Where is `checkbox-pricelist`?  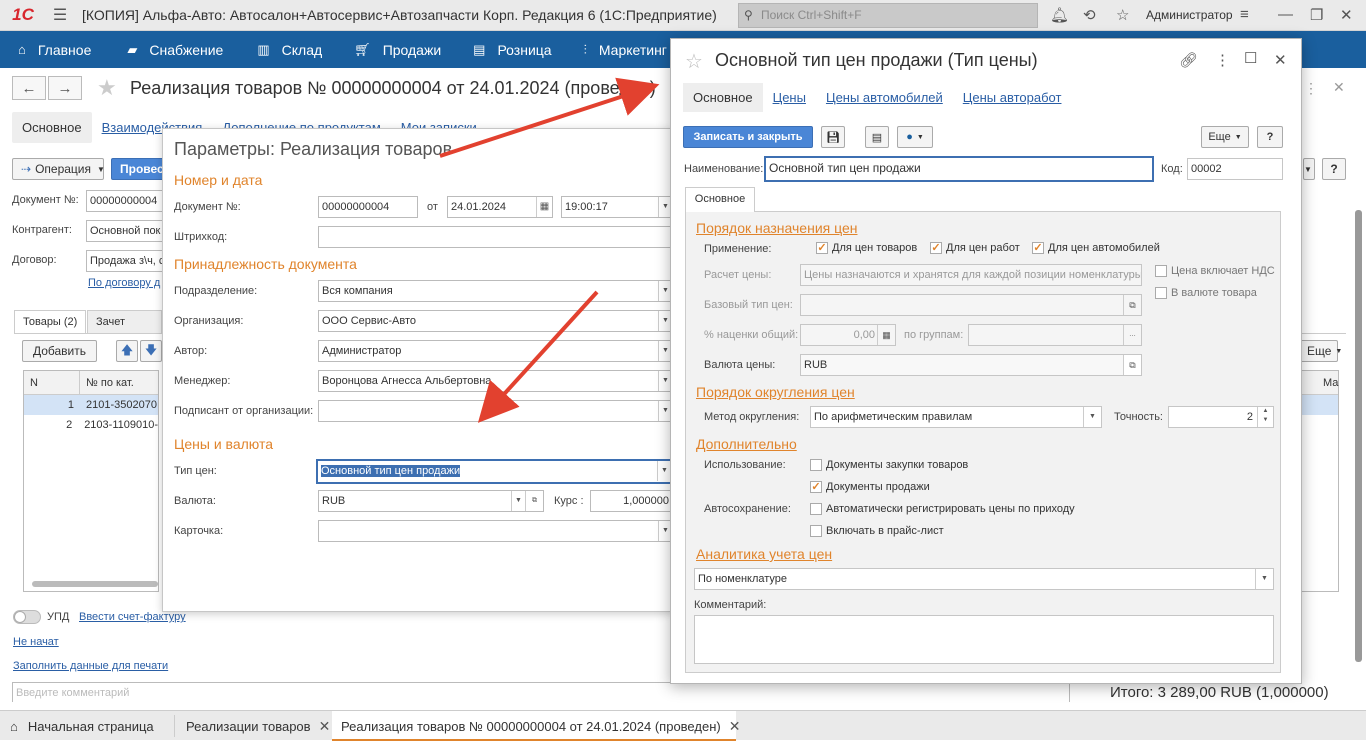 checkbox-pricelist is located at coordinates (816, 531).